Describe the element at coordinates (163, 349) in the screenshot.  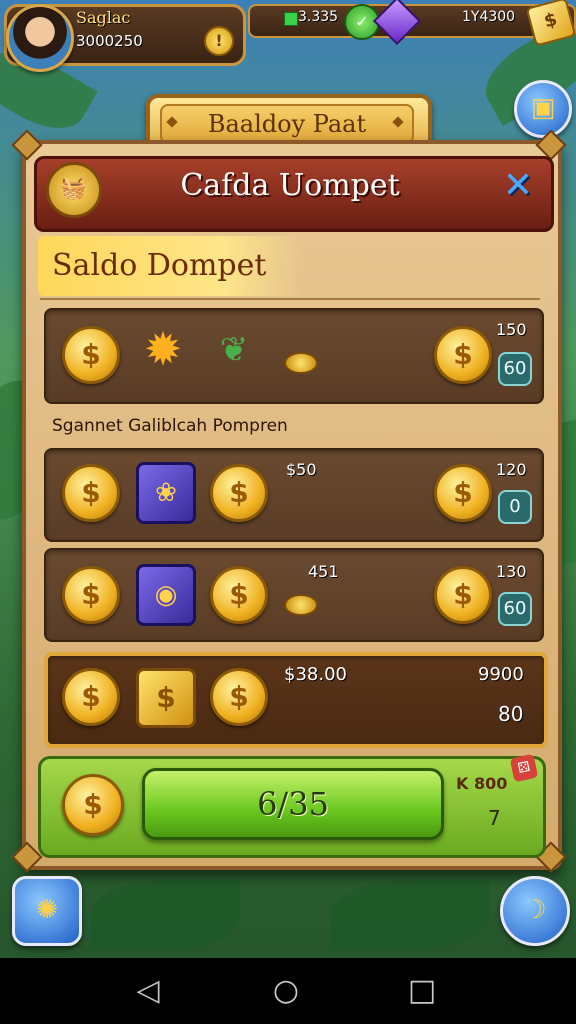
I see `star-badge-icon: ✹` at that location.